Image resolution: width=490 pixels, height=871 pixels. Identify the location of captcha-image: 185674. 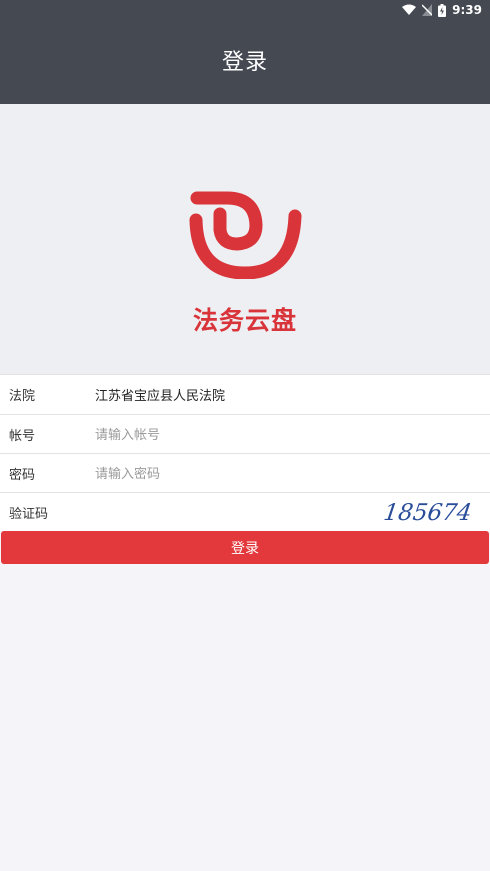
(430, 512).